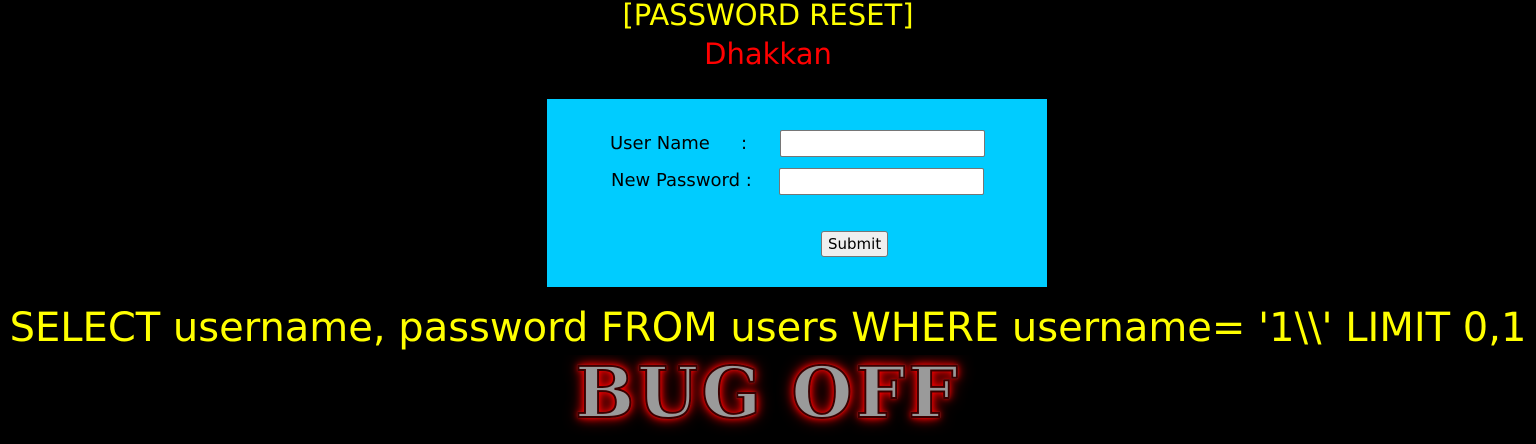  I want to click on password-reset-form: User Name : New Password : Submit, so click(797, 193).